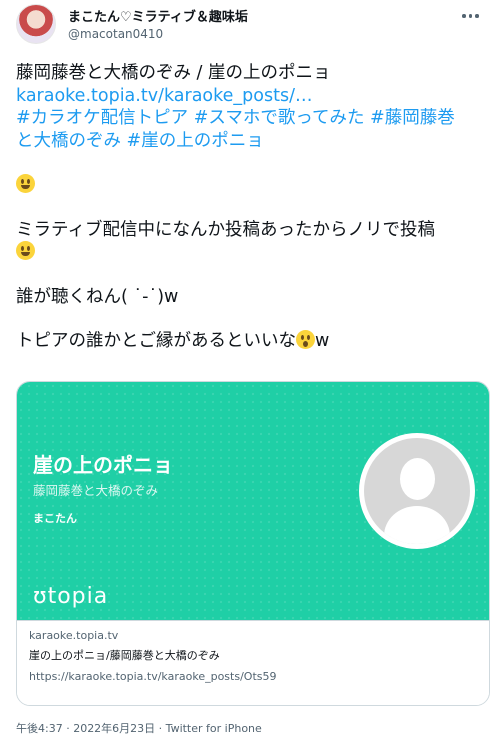 The height and width of the screenshot is (740, 500). Describe the element at coordinates (417, 491) in the screenshot. I see `default-avatar-icon` at that location.